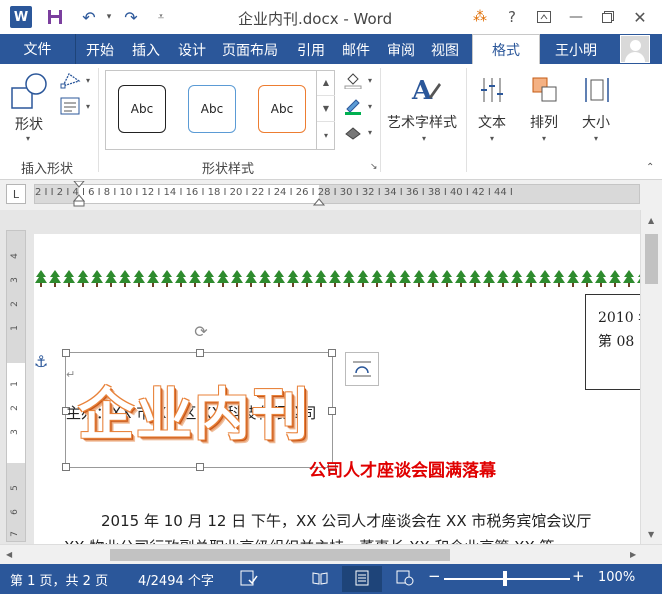  I want to click on rotate-handle-icon: ⟳, so click(201, 331).